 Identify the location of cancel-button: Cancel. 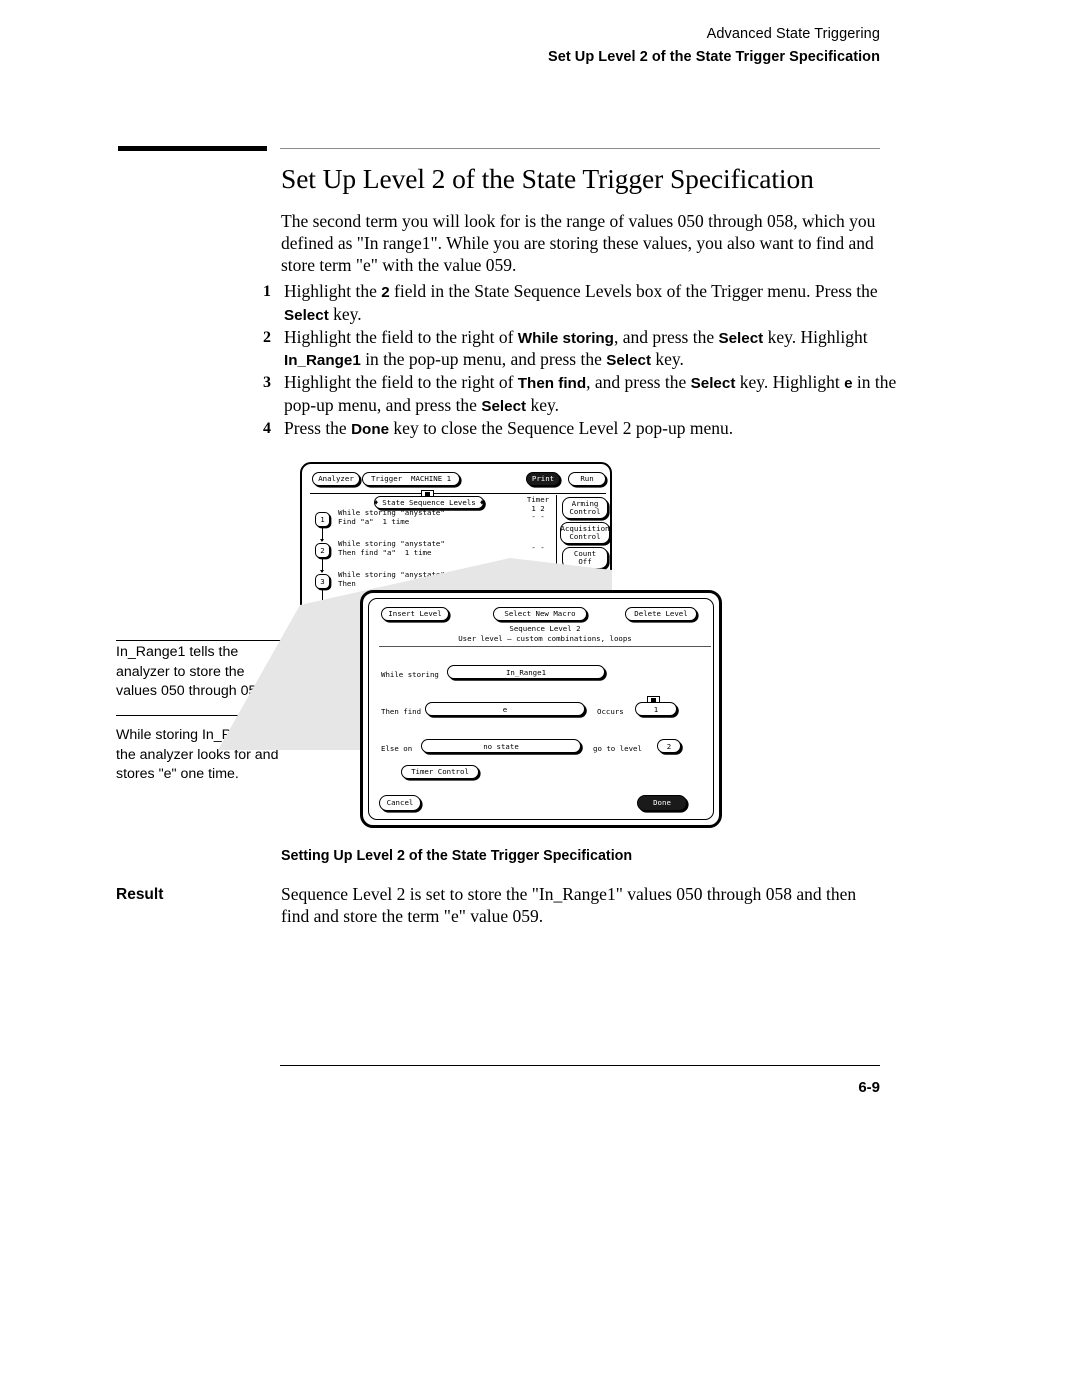
(400, 803).